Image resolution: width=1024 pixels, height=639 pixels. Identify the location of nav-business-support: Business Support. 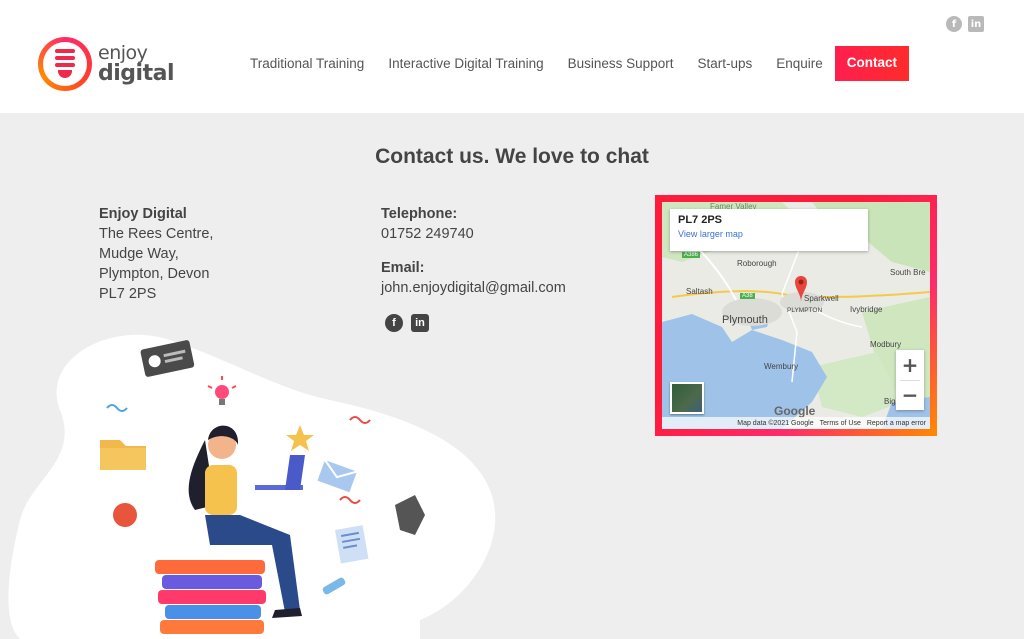
(621, 64).